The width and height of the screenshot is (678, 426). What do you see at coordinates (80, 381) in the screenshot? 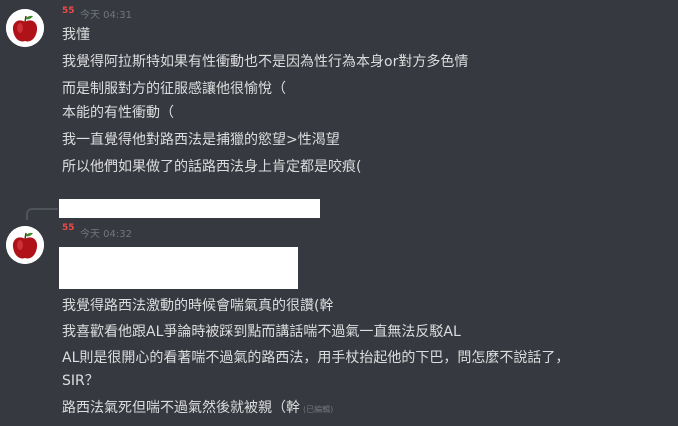
I see `message-line: SIR？` at bounding box center [80, 381].